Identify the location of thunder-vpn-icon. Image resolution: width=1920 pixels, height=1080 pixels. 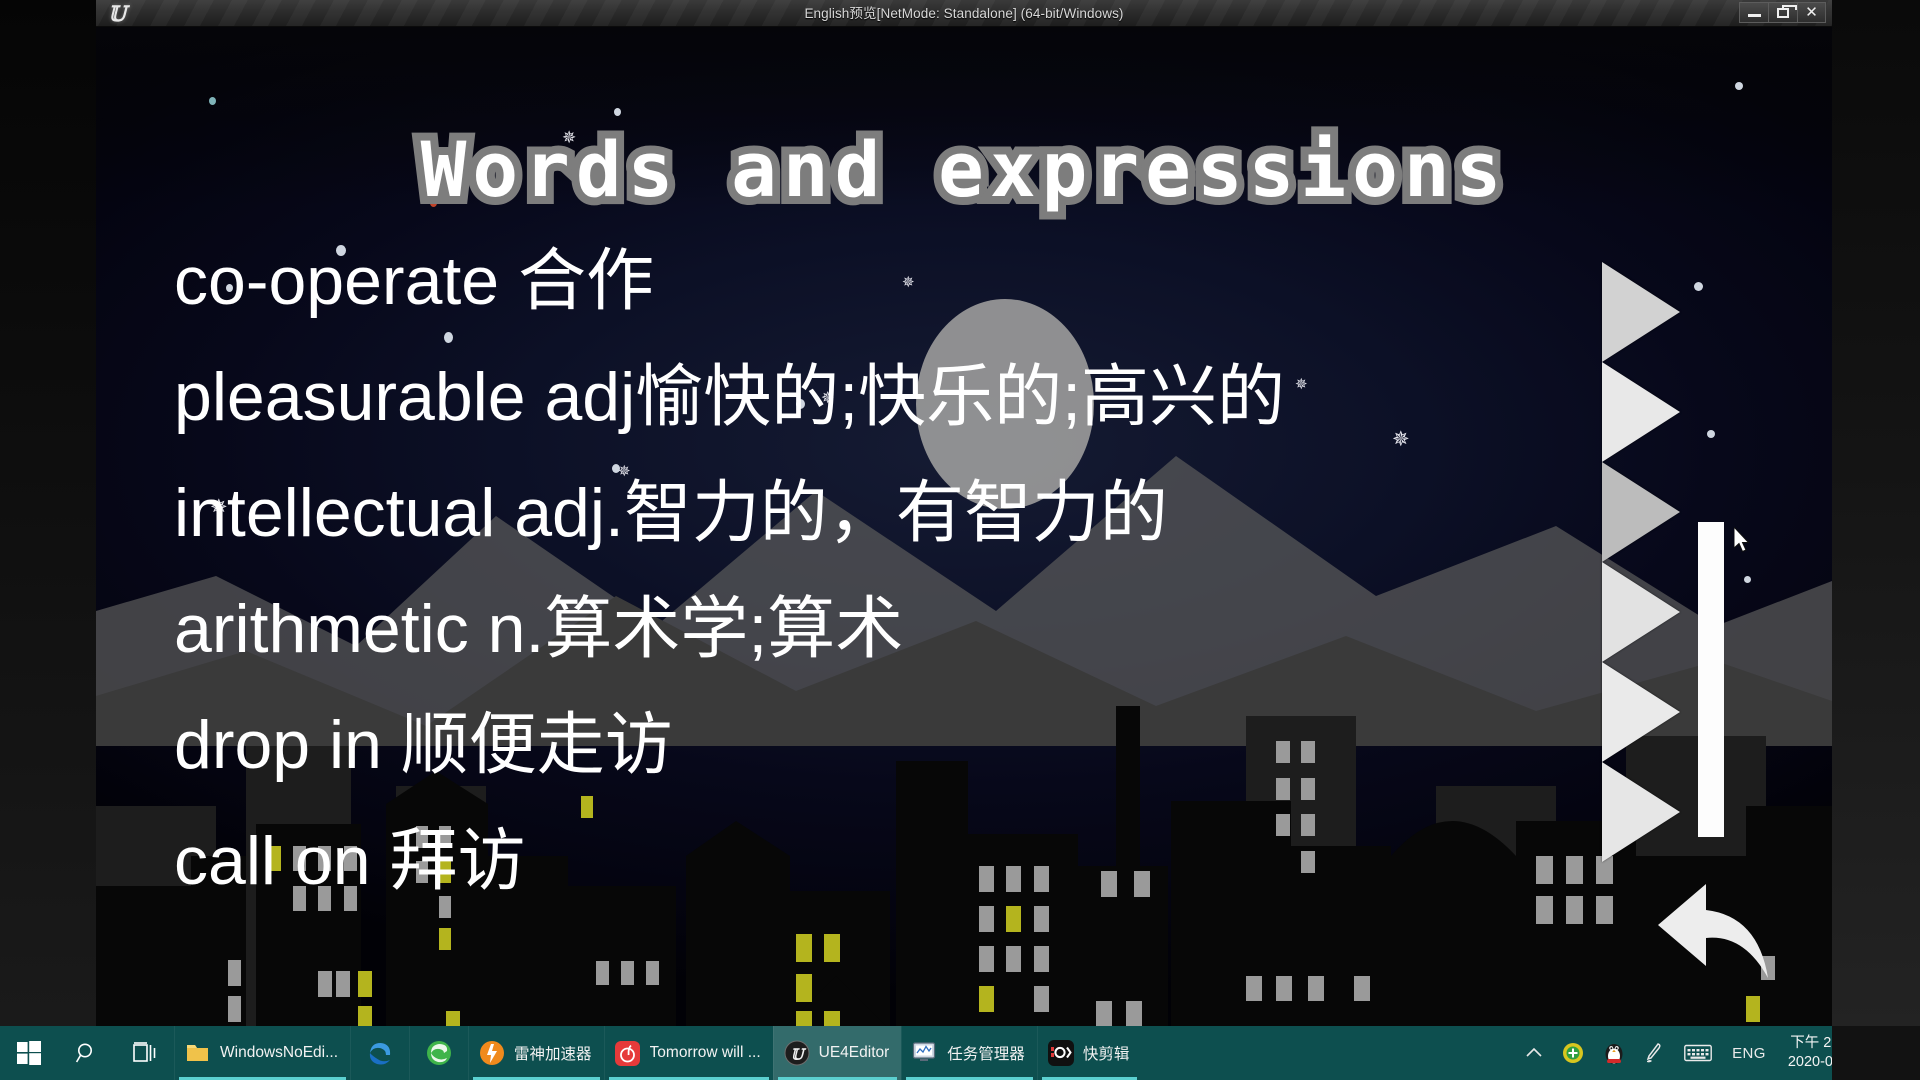
(492, 1053).